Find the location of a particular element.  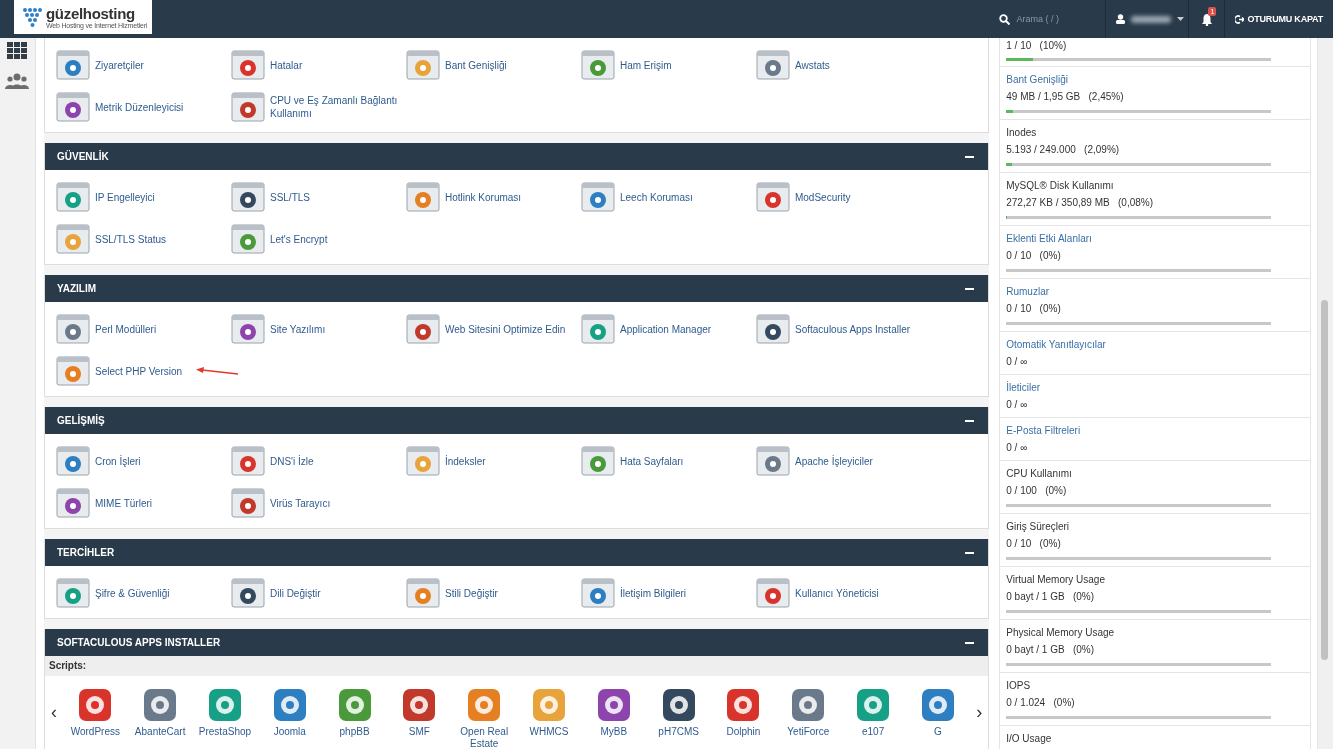

stat-label: IOPS is located at coordinates (1019, 686).